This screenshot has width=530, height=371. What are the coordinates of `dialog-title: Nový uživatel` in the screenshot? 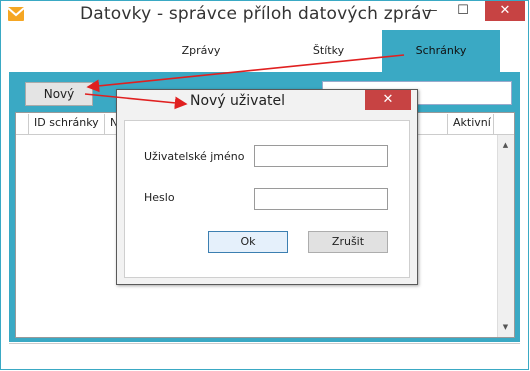 It's located at (238, 101).